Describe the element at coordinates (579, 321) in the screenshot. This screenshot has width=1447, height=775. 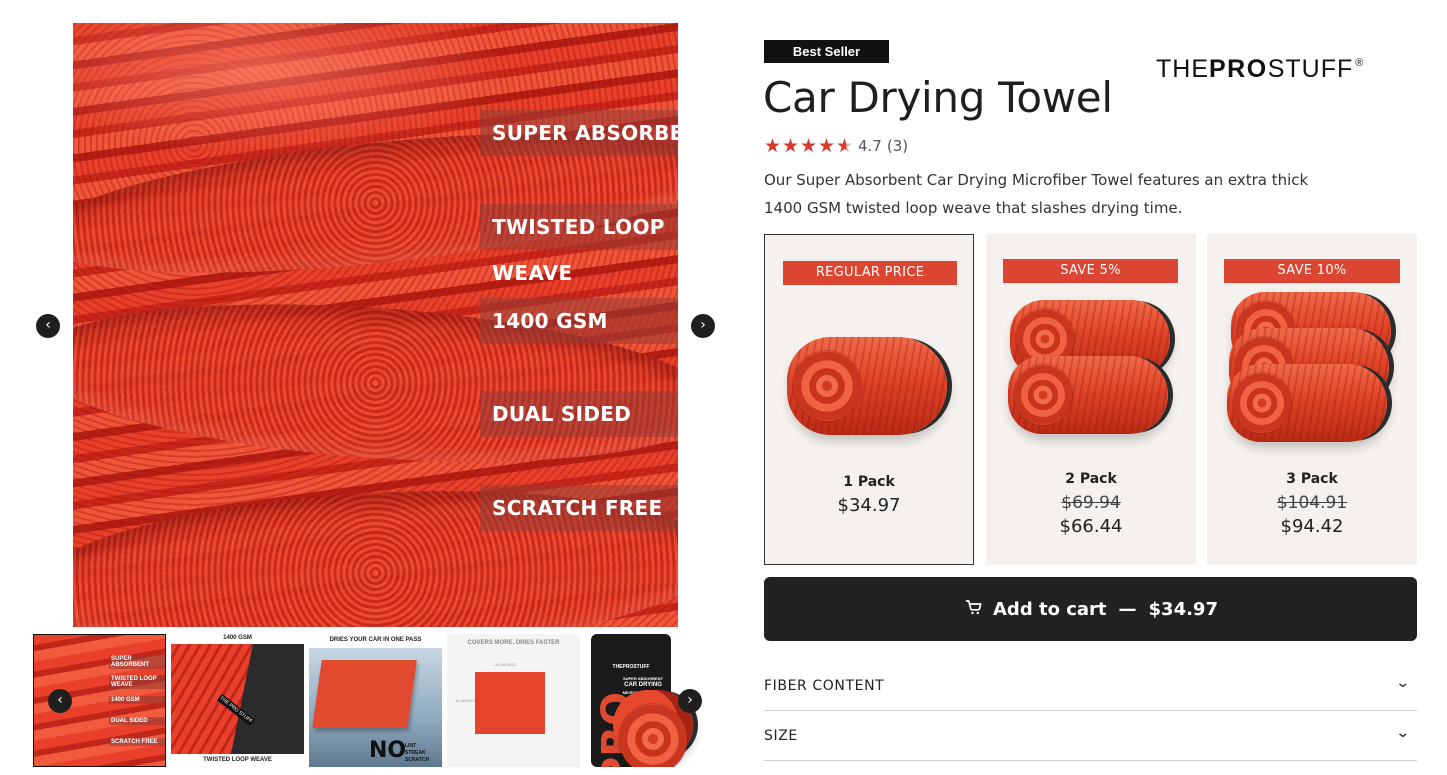
I see `feature-label: 1400 GSM` at that location.